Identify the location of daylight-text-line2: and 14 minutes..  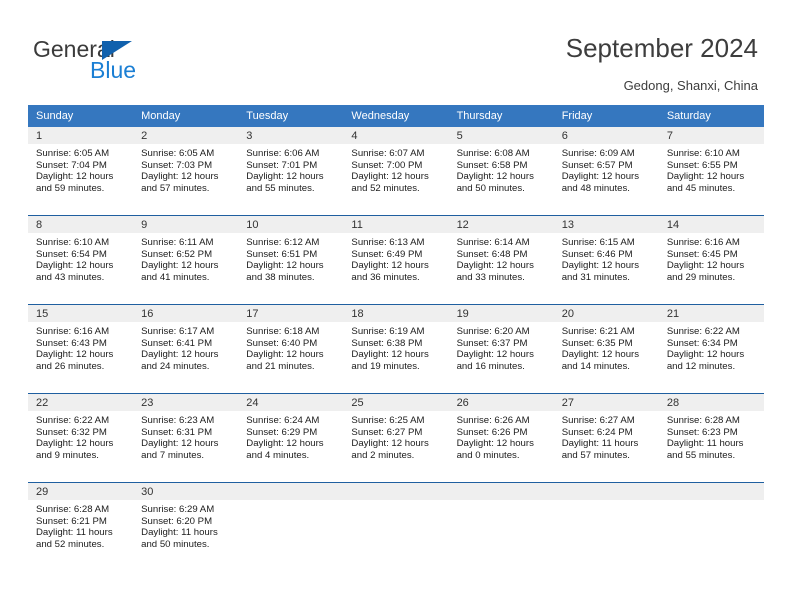
(595, 366).